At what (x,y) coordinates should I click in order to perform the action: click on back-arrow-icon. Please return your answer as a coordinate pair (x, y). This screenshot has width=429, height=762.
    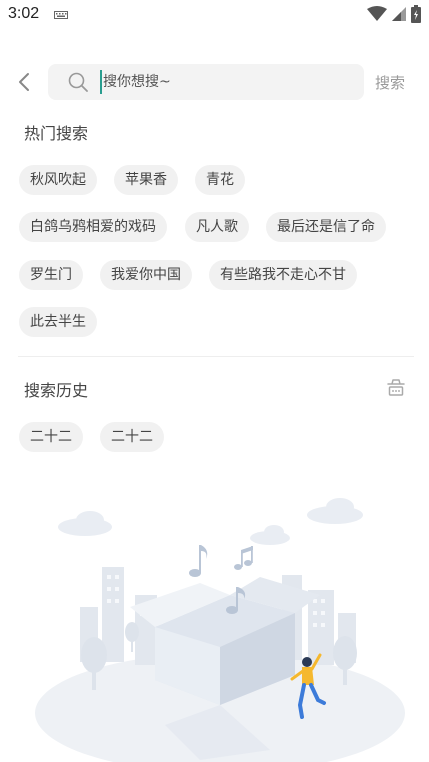
    Looking at the image, I should click on (25, 82).